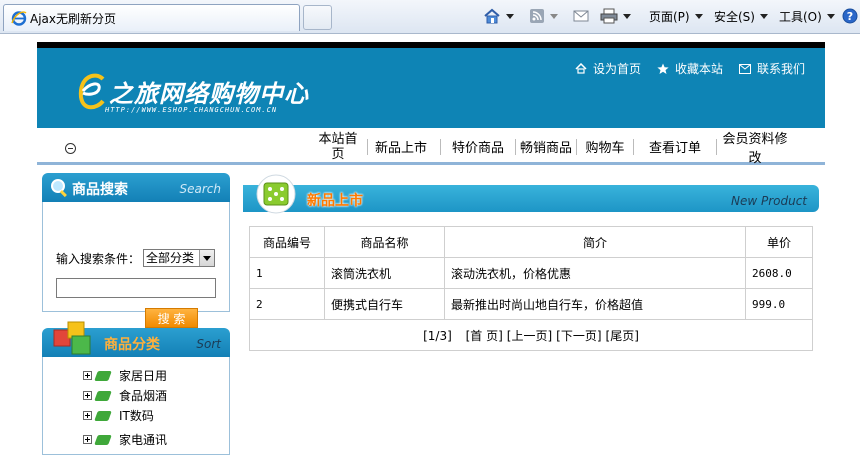 The width and height of the screenshot is (860, 457). I want to click on new-products-title: 新品上市, so click(335, 201).